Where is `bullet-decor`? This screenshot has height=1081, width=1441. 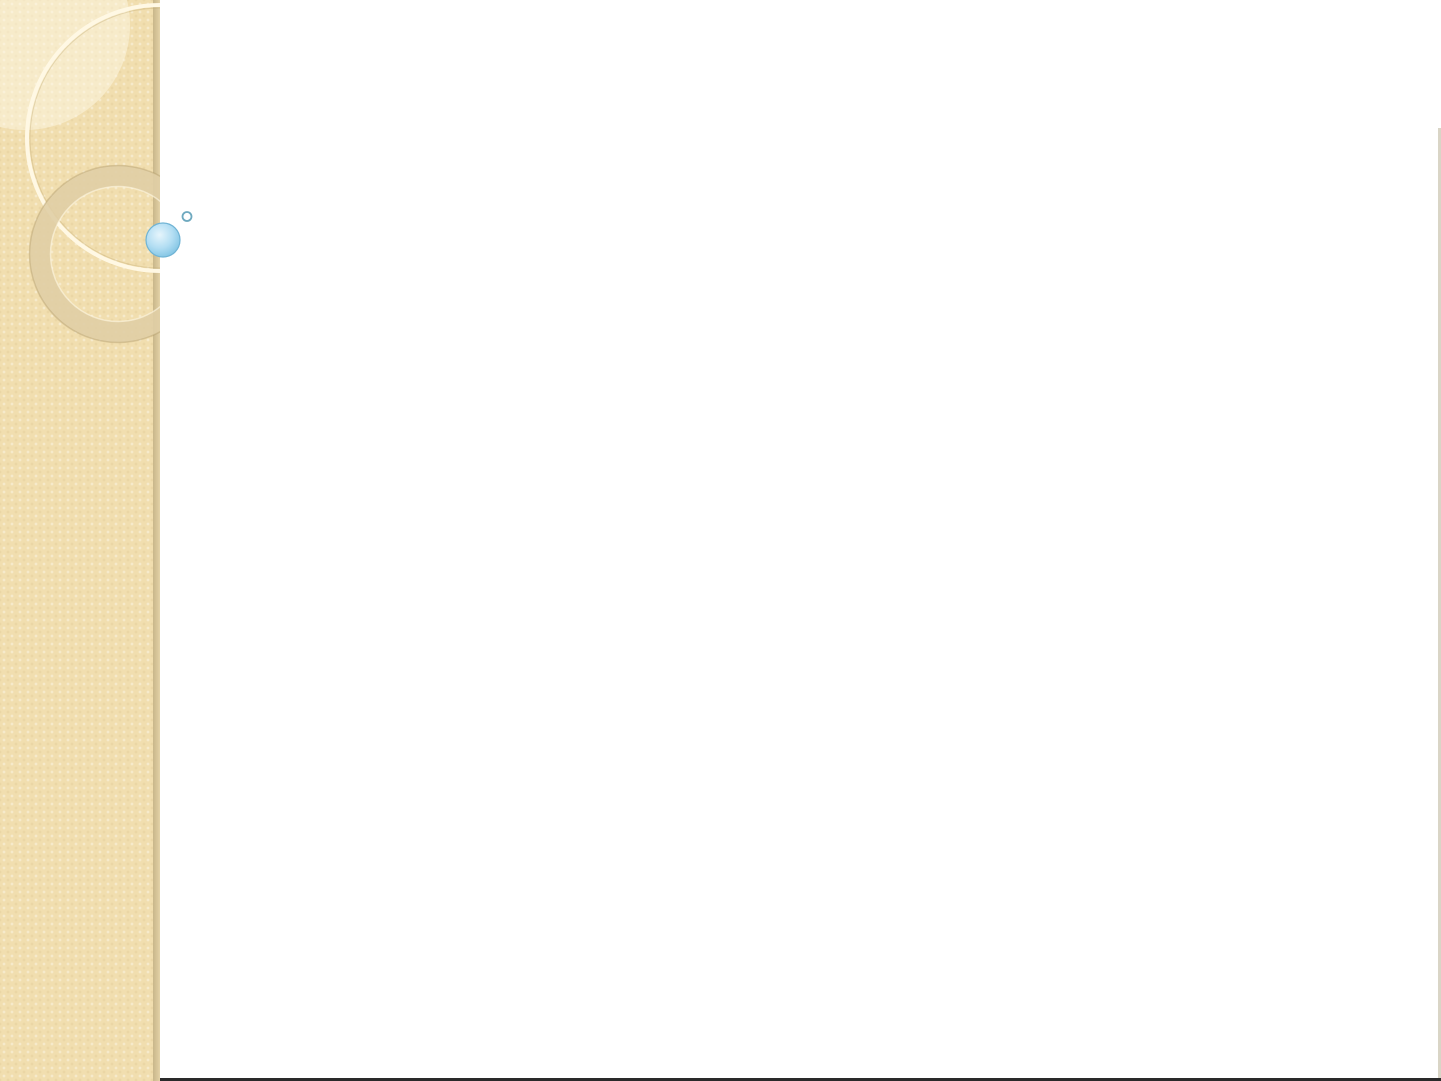 bullet-decor is located at coordinates (169, 234).